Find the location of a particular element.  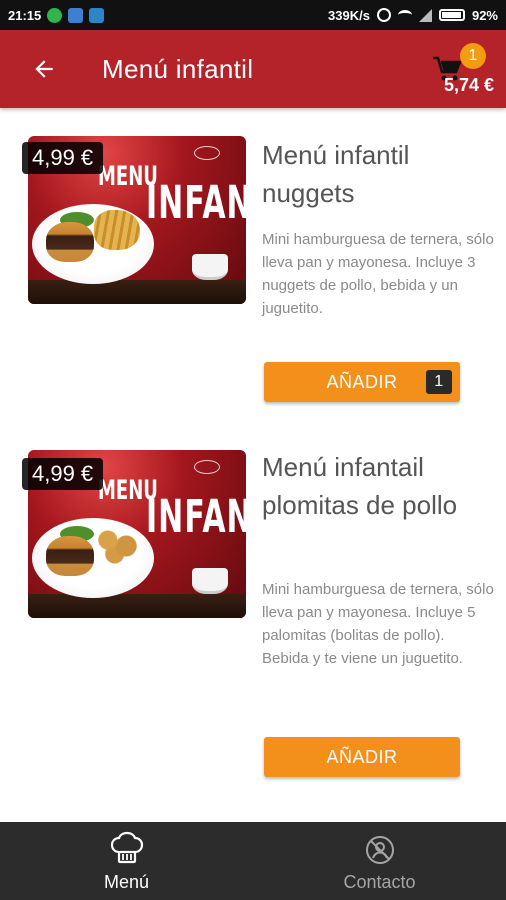

alarm-icon is located at coordinates (383, 15).